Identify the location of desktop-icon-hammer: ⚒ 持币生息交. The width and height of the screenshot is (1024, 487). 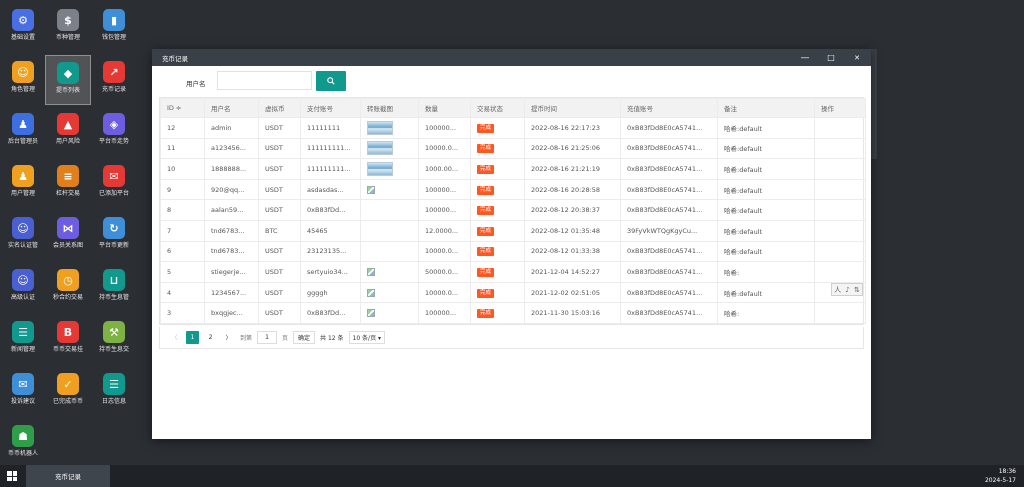
(114, 340).